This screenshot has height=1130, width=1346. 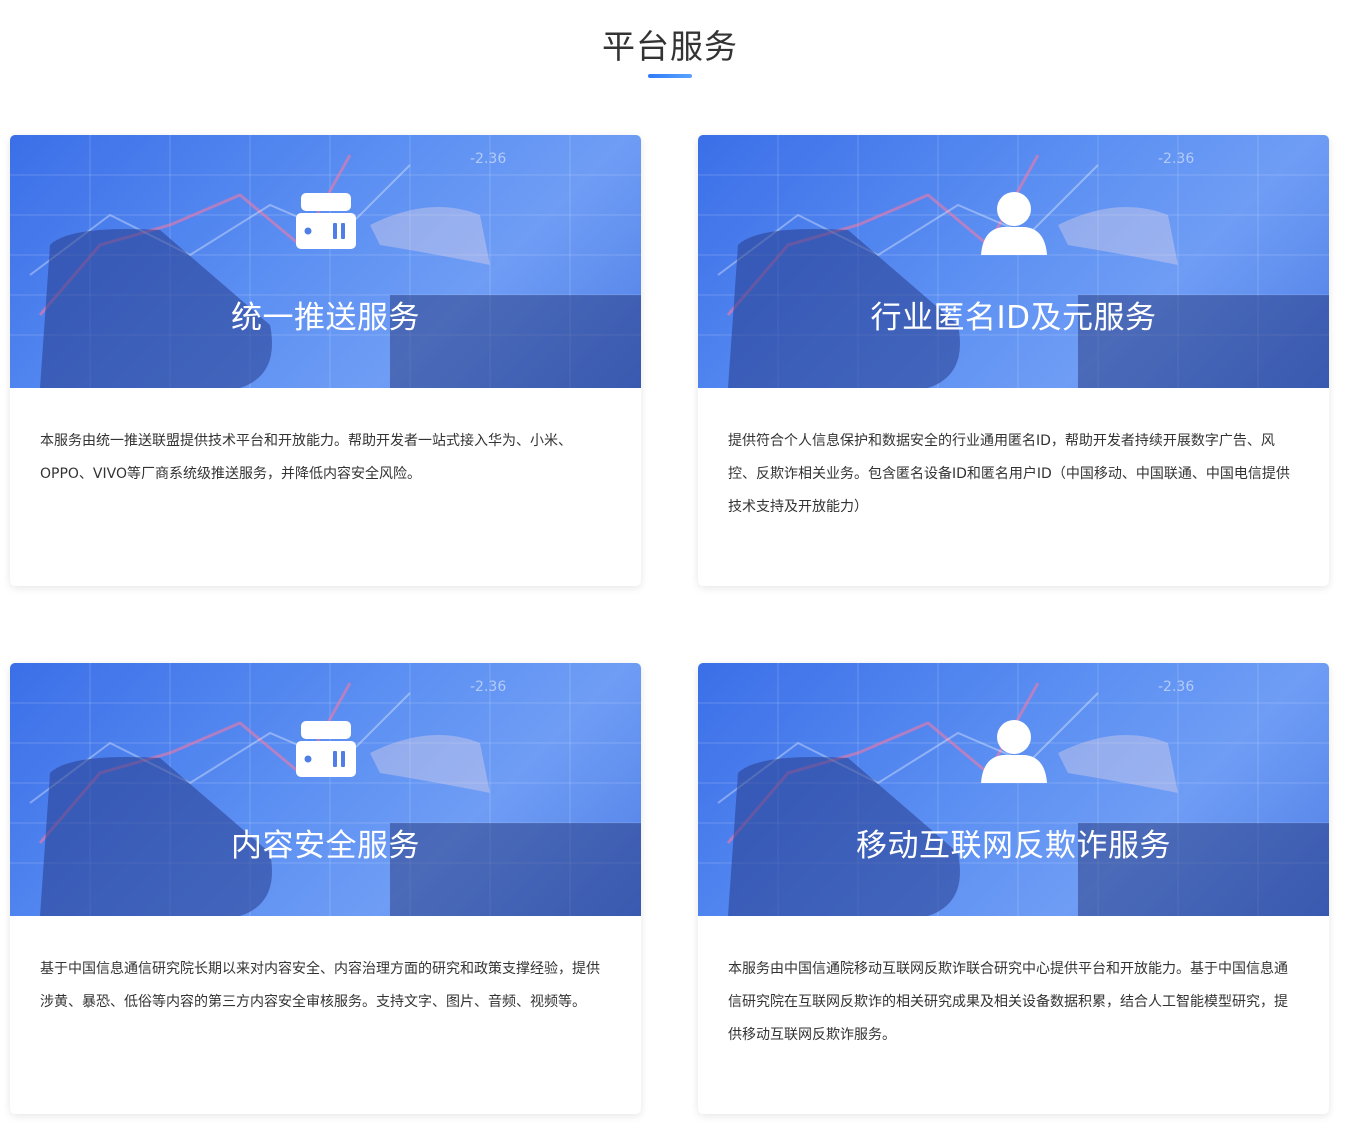 I want to click on card-banner: -2.36 统一推送服务, so click(x=325, y=261).